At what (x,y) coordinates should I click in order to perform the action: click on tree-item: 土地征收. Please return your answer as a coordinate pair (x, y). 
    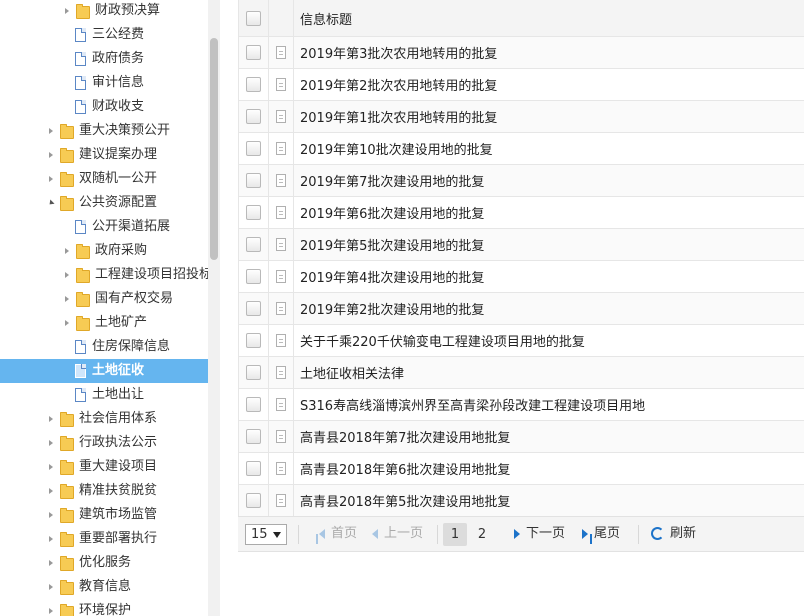
    Looking at the image, I should click on (104, 371).